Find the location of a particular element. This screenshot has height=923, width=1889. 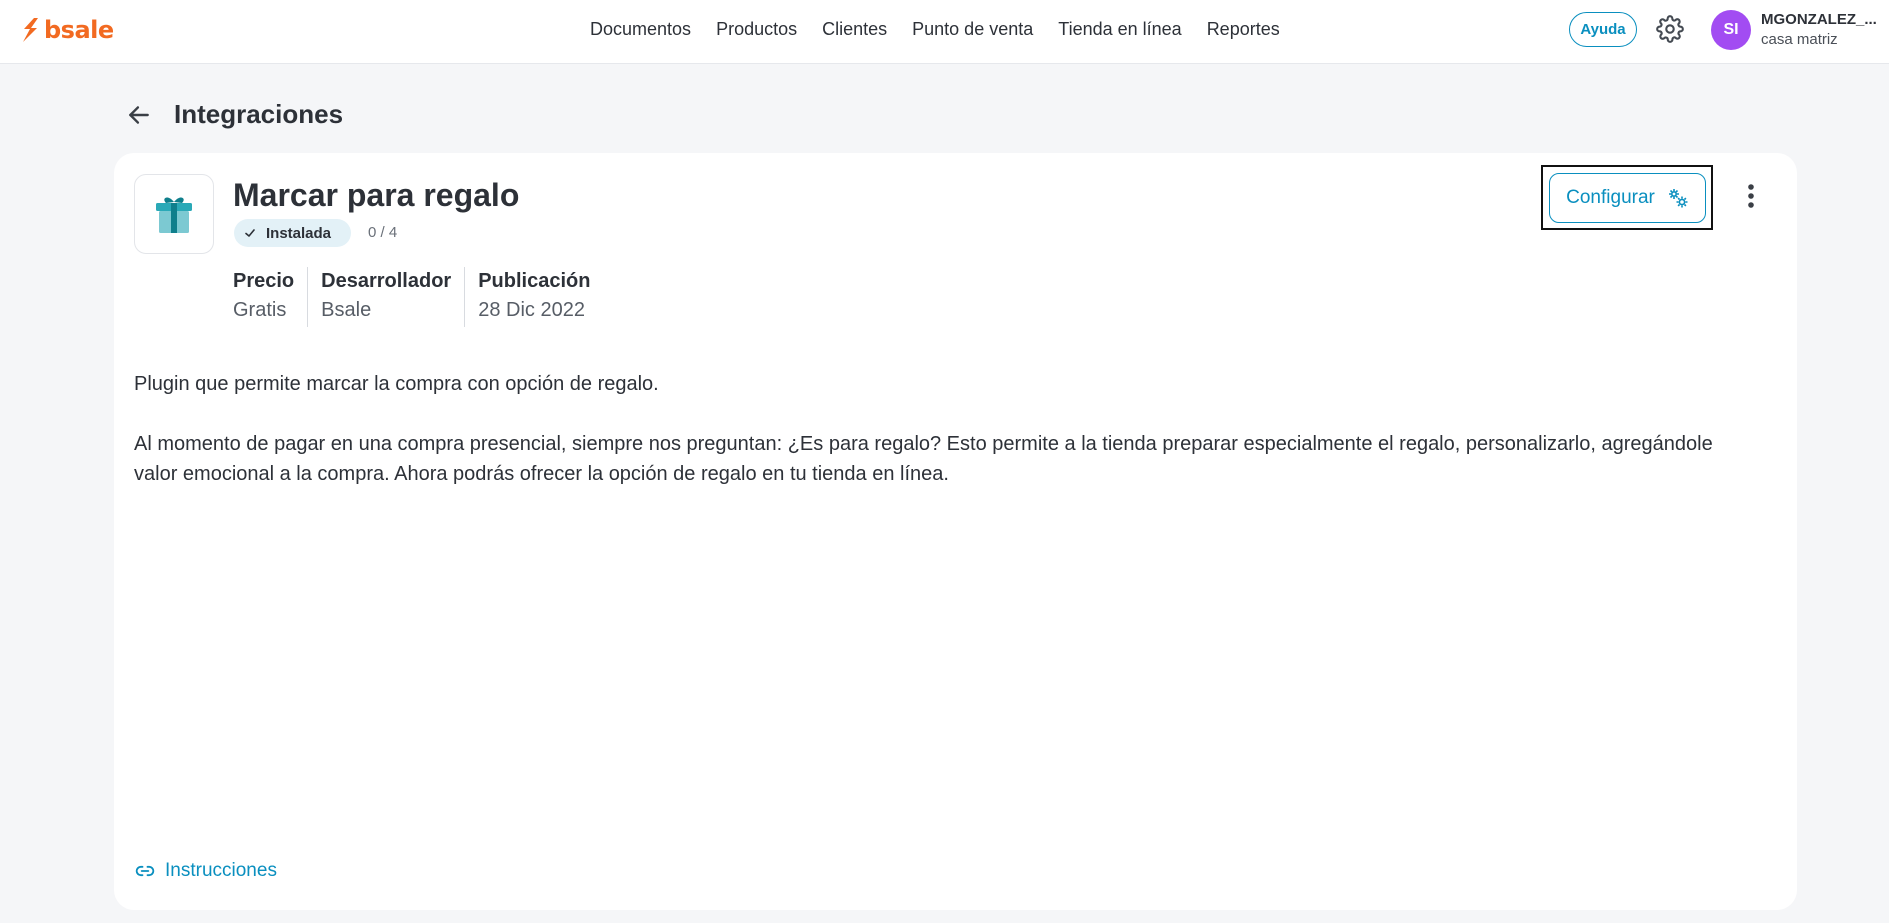

bsale-logo-text: bsale is located at coordinates (79, 30).